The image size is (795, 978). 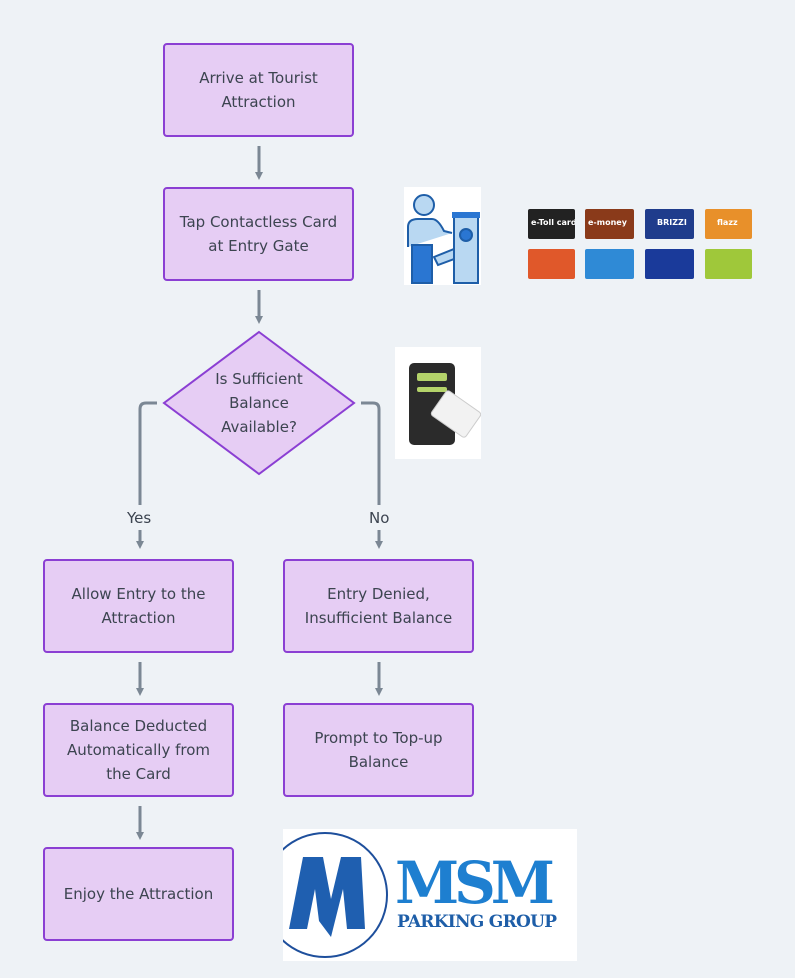 What do you see at coordinates (379, 518) in the screenshot?
I see `edge-label-no: No` at bounding box center [379, 518].